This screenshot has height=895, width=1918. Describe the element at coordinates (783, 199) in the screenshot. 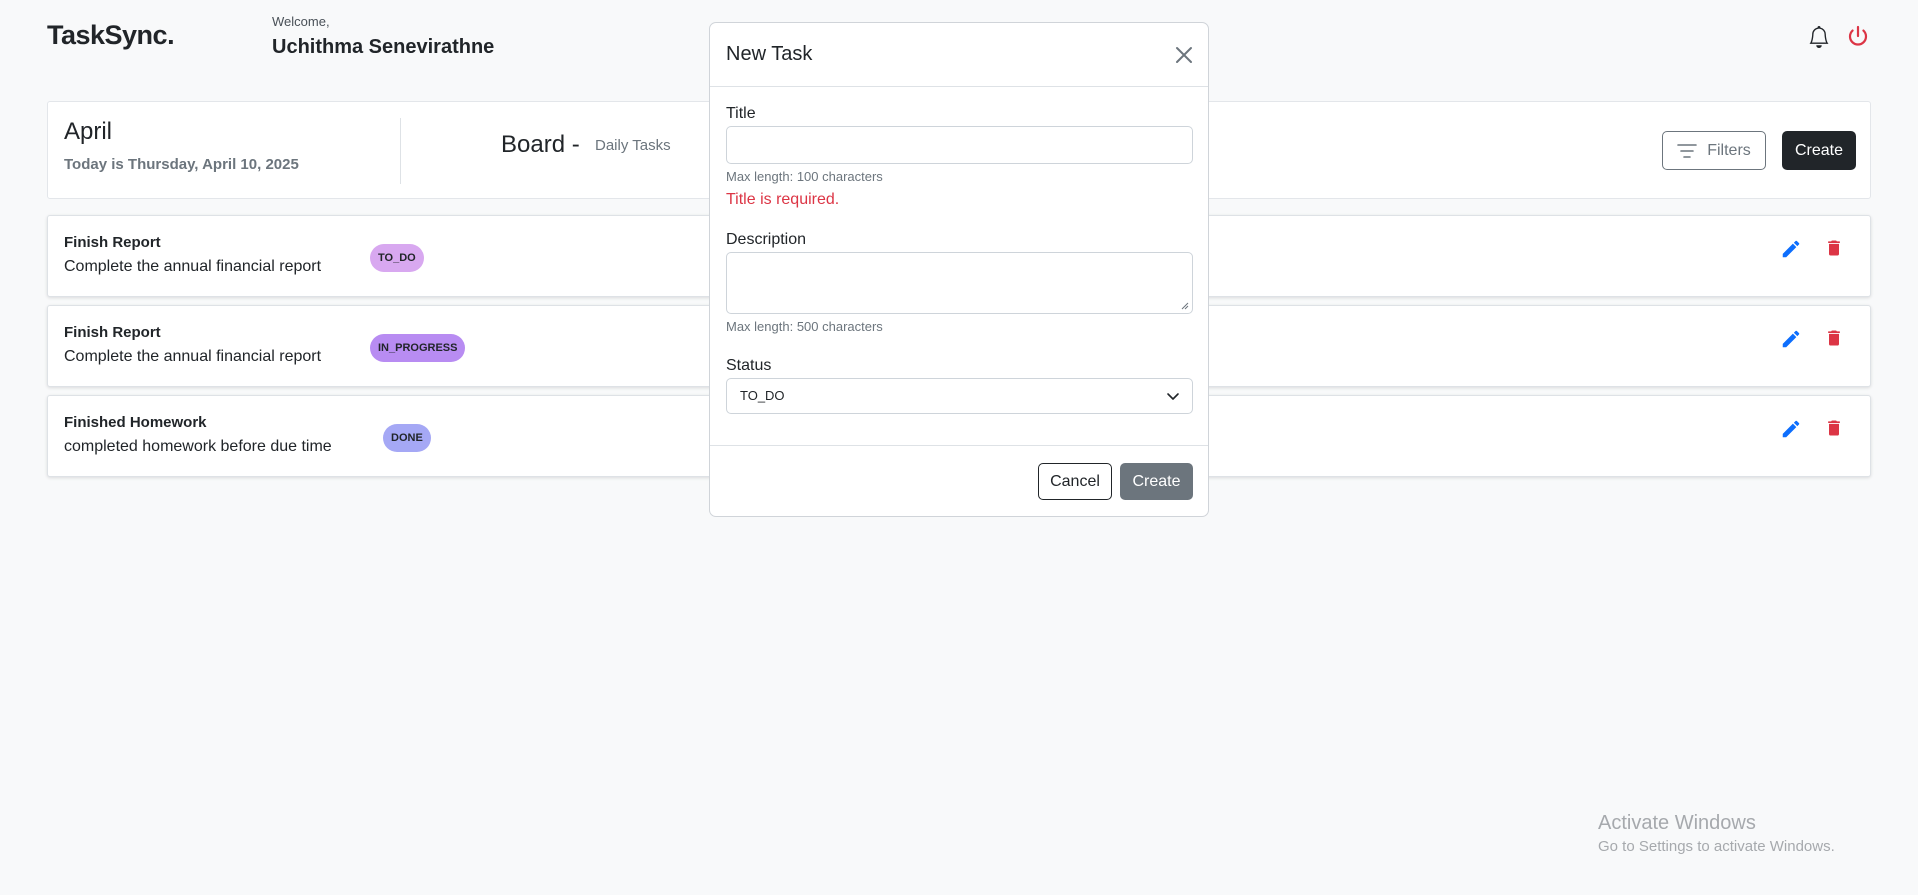

I see `title-error: Title is required.` at that location.